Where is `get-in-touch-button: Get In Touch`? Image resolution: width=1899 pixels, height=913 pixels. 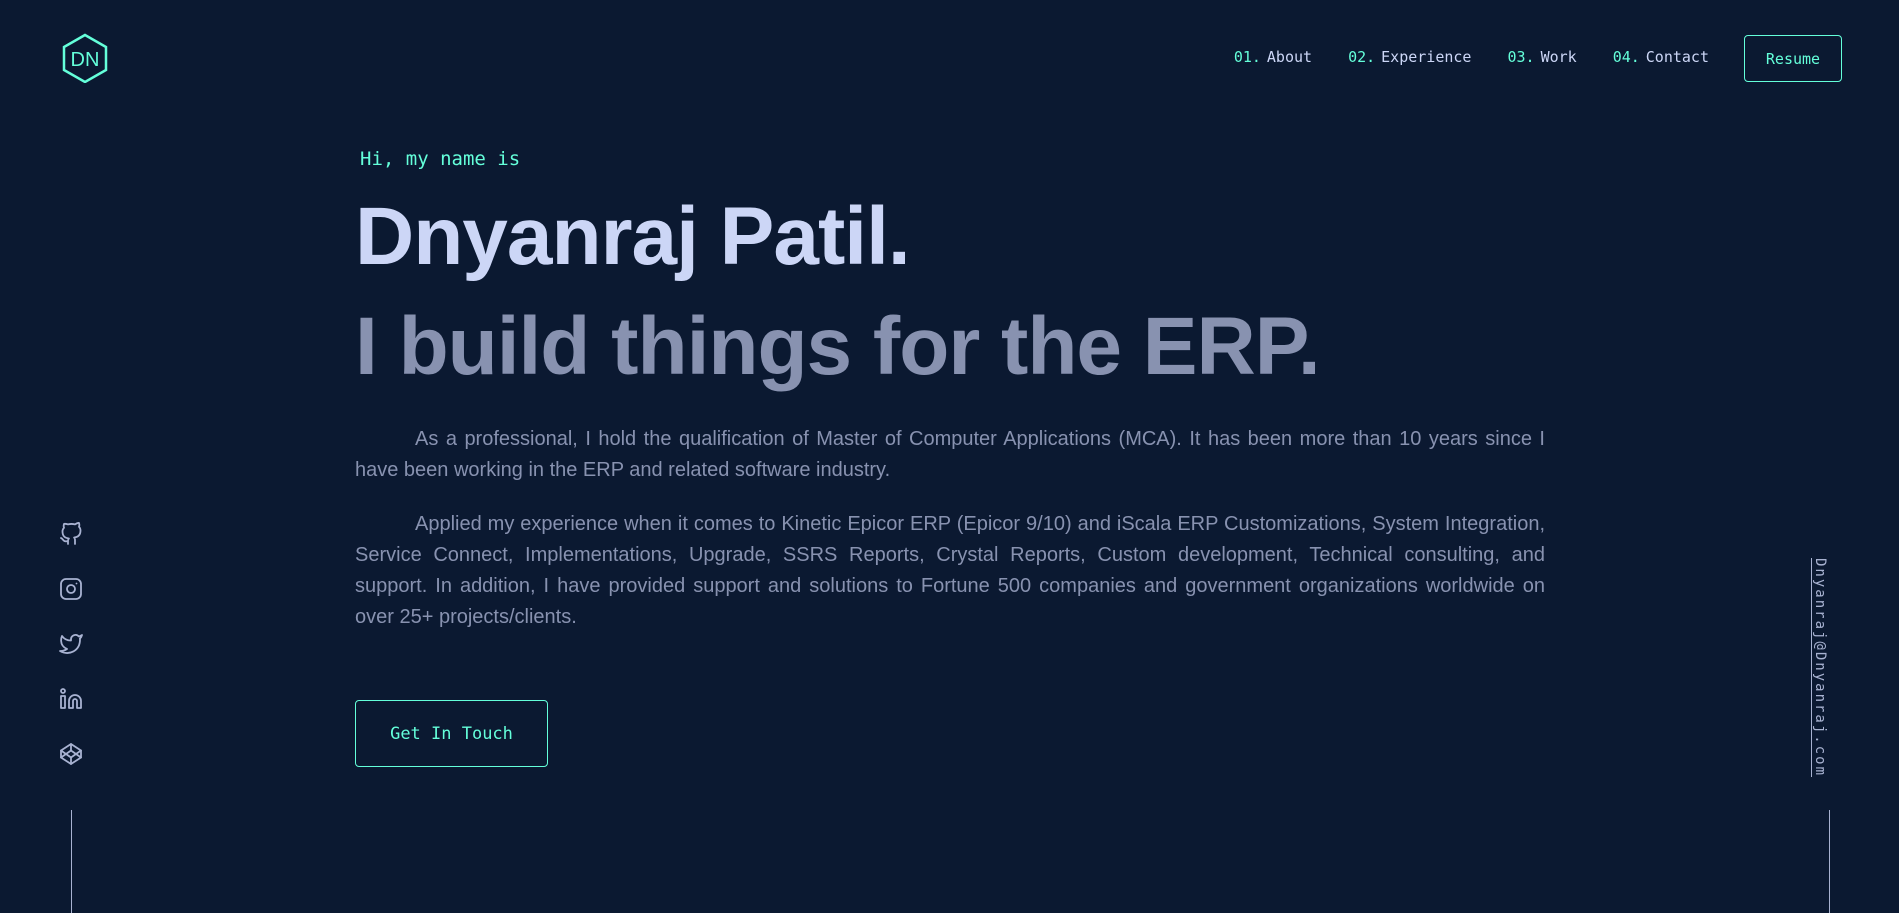
get-in-touch-button: Get In Touch is located at coordinates (451, 733).